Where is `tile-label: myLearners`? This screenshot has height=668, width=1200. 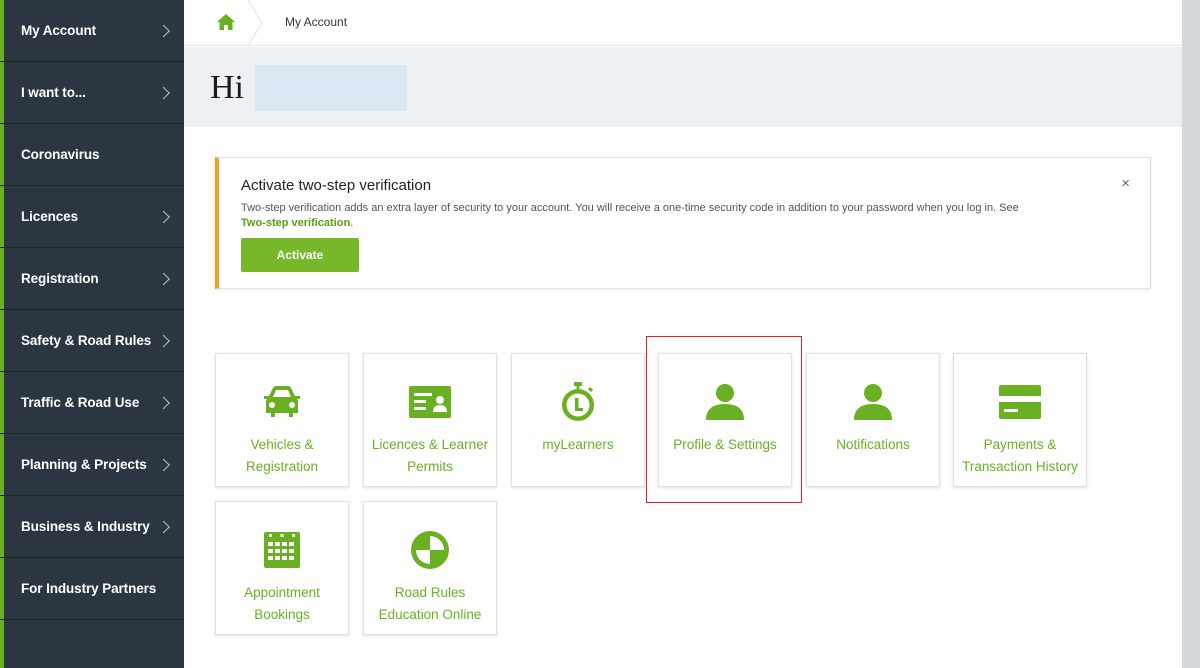
tile-label: myLearners is located at coordinates (578, 445).